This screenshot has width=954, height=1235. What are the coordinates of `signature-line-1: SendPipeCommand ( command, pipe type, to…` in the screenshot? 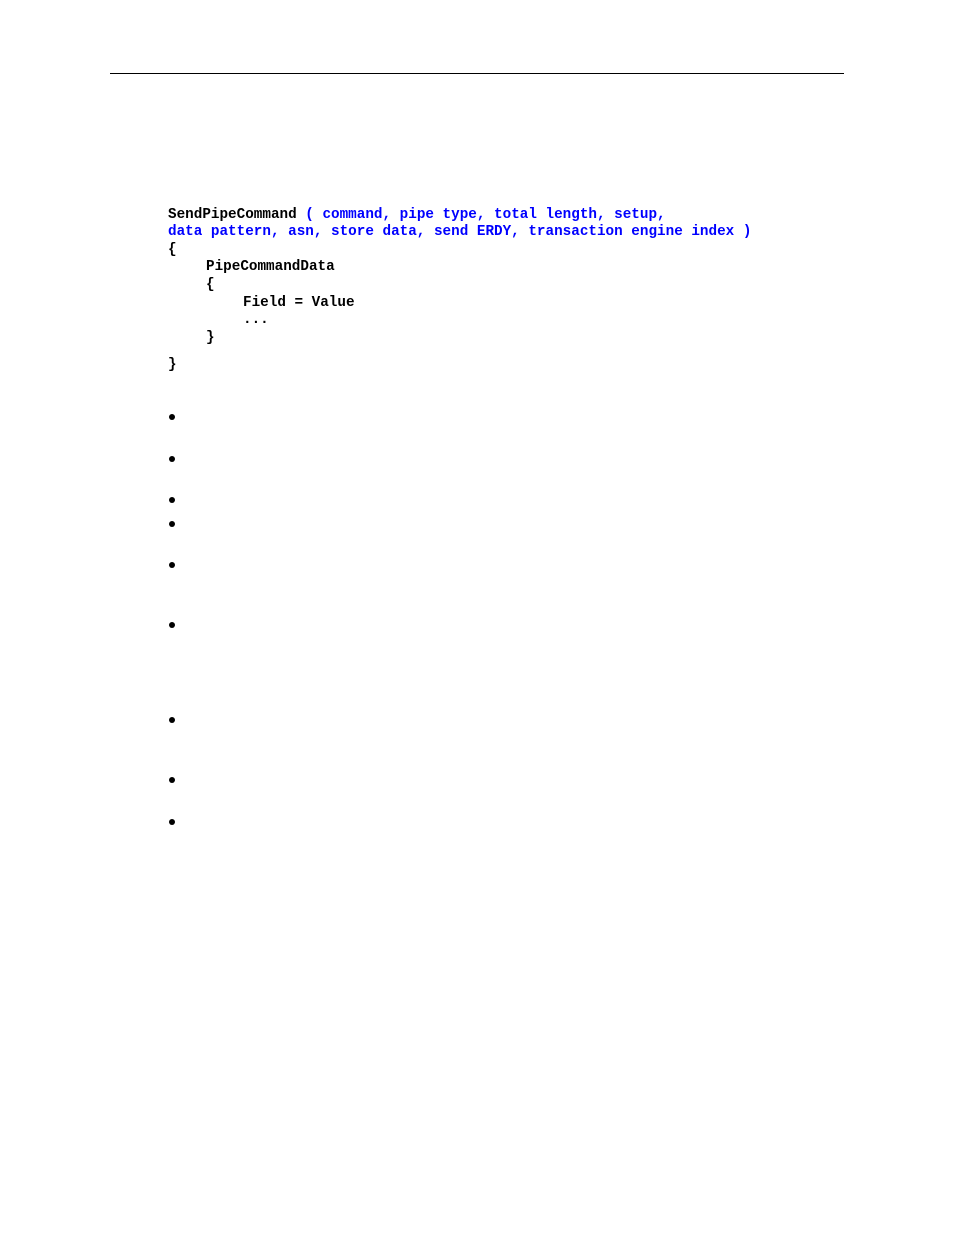 It's located at (417, 215).